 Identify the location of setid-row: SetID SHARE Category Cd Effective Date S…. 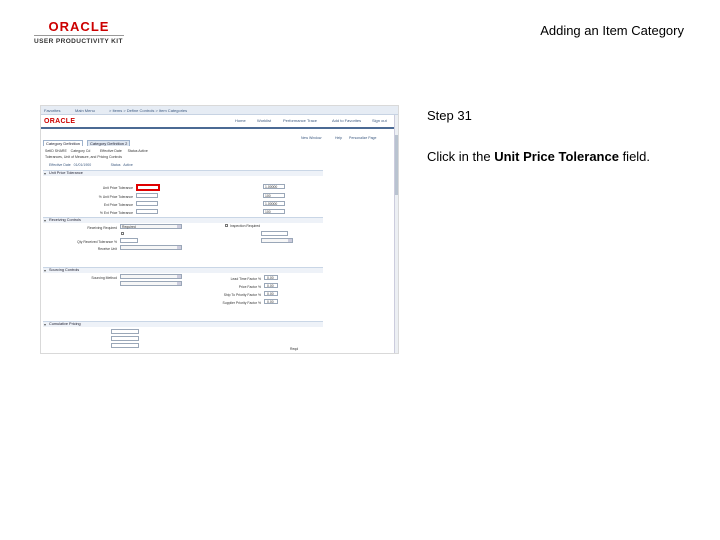
(96, 151).